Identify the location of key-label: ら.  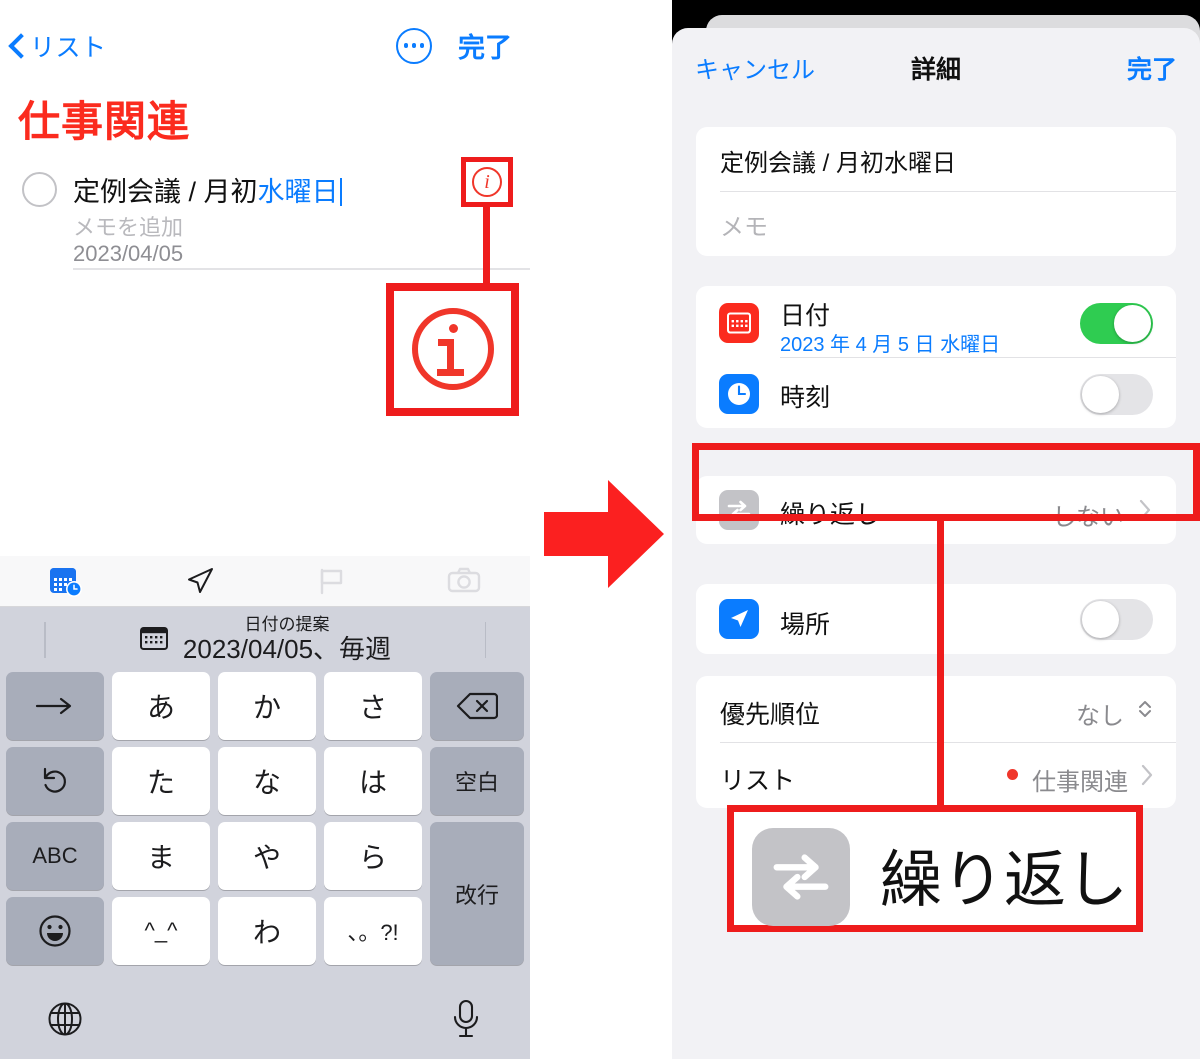
(372, 857).